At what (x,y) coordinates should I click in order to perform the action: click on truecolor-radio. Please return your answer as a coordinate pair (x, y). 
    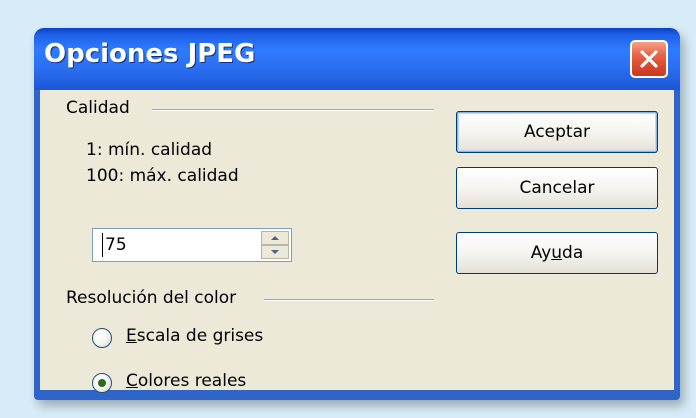
    Looking at the image, I should click on (102, 383).